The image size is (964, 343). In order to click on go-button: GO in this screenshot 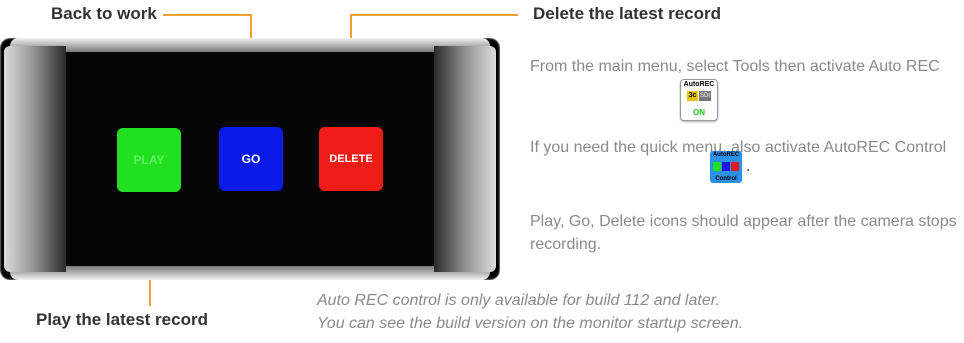, I will do `click(251, 159)`.